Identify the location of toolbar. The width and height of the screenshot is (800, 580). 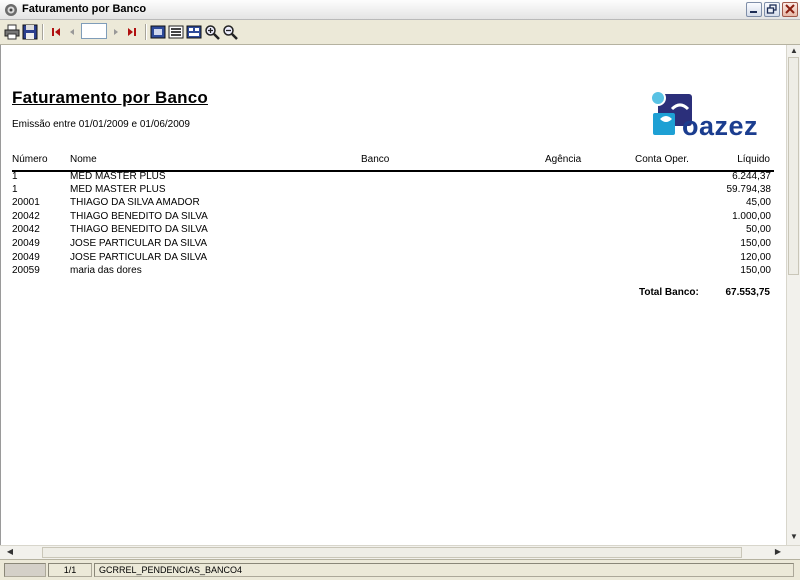
(400, 32).